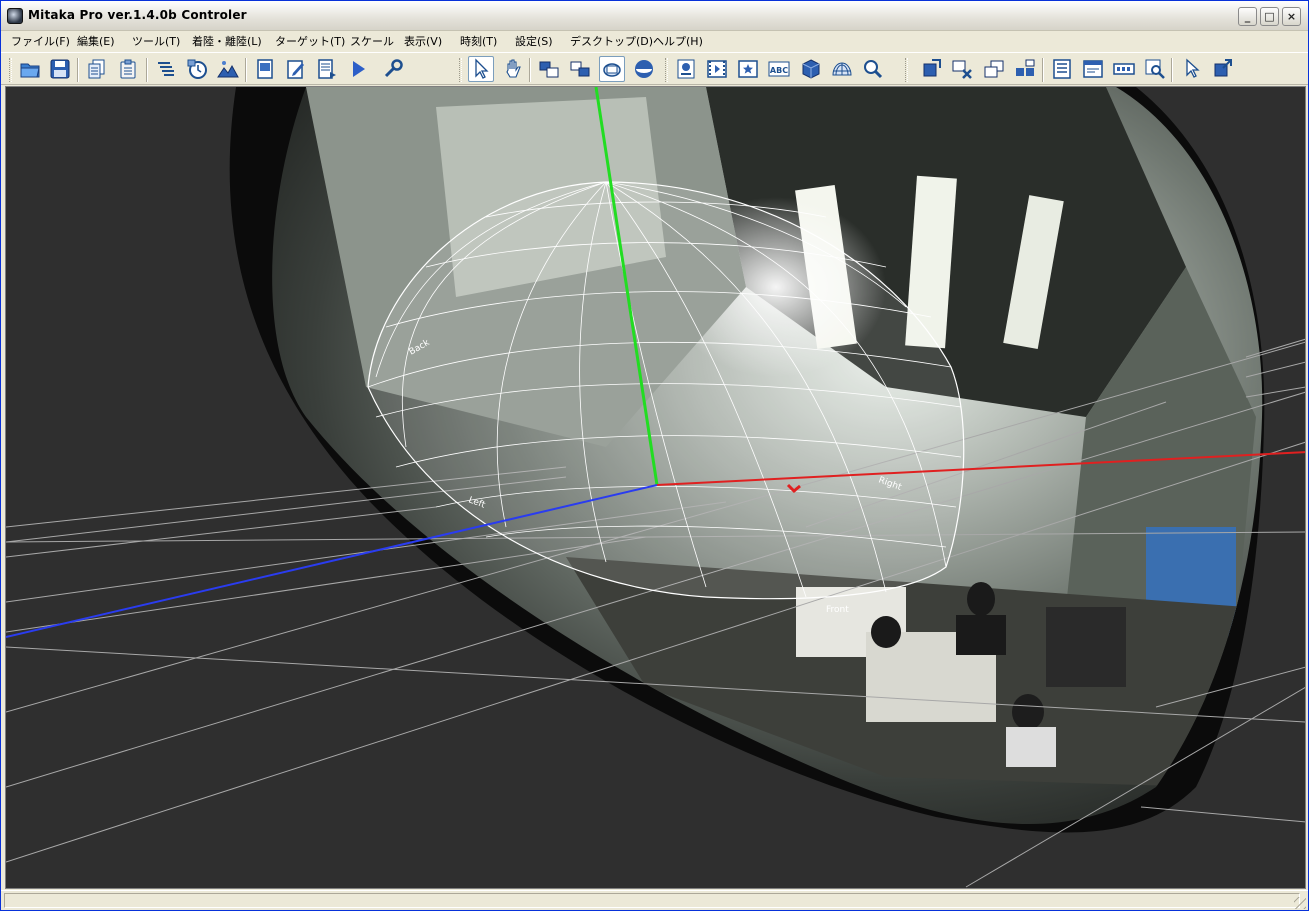 The image size is (1309, 911). What do you see at coordinates (654, 16) in the screenshot?
I see `title-bar: Mitaka Pro ver.1.4.0b Controler _ □ ×` at bounding box center [654, 16].